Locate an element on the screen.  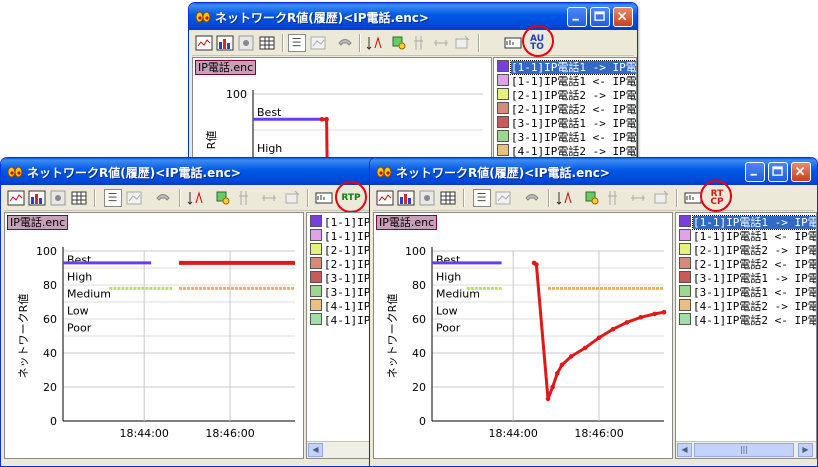
legend-label: [3-1]IP電話1 <- IP電話 is located at coordinates (574, 137).